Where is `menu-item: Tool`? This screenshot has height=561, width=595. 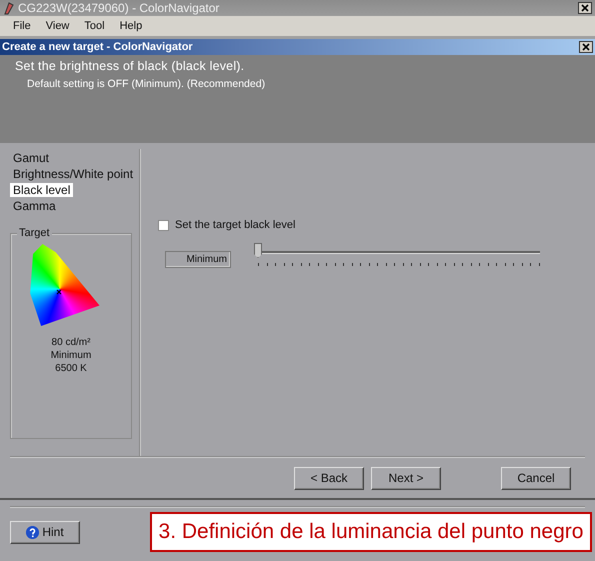
menu-item: Tool is located at coordinates (95, 26).